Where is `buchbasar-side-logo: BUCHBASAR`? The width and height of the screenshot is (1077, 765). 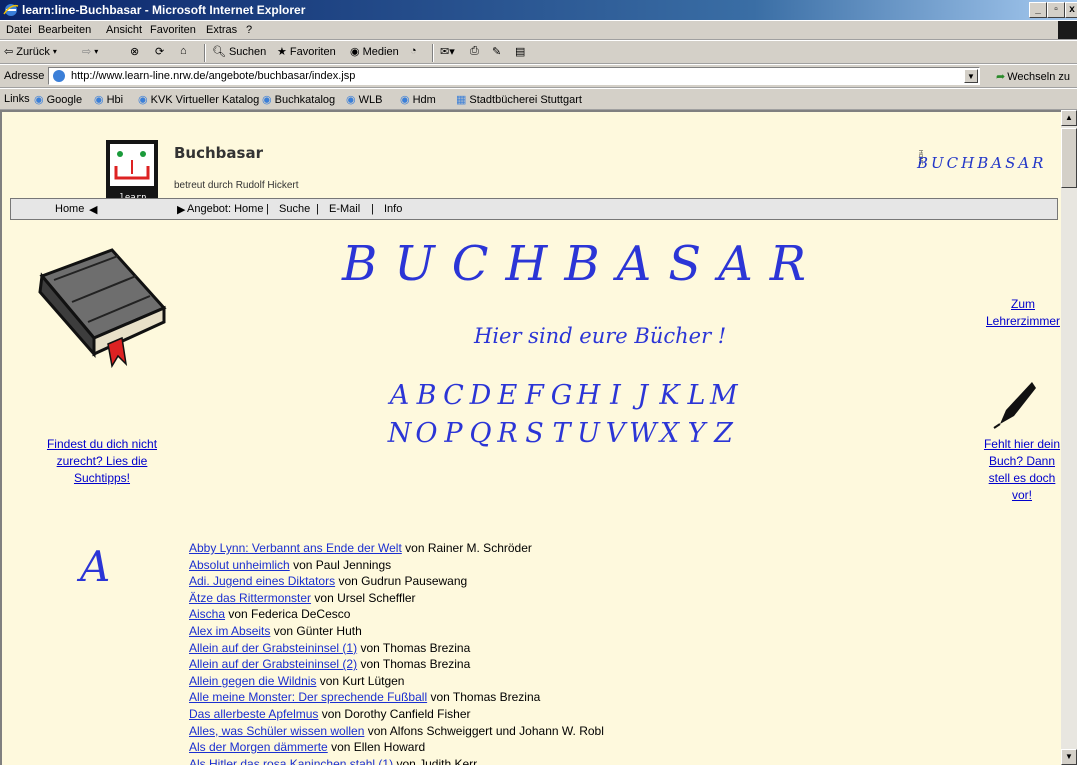
buchbasar-side-logo: BUCHBASAR is located at coordinates (981, 163).